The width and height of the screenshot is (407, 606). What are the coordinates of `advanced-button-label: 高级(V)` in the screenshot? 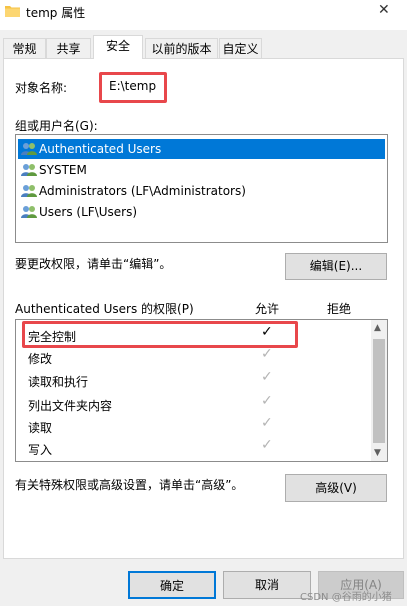 It's located at (336, 488).